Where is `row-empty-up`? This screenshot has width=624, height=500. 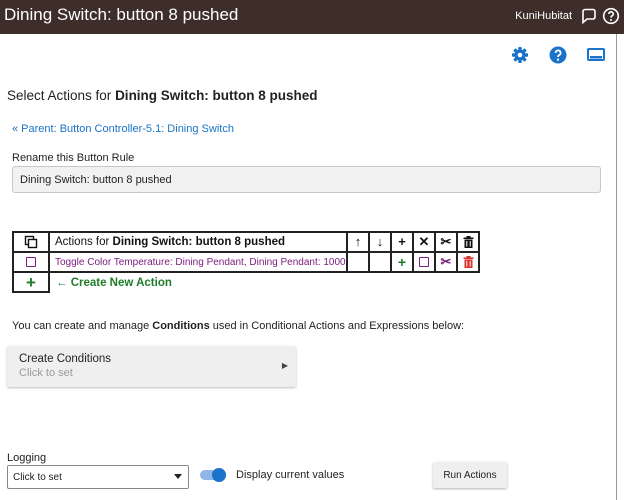 row-empty-up is located at coordinates (358, 262).